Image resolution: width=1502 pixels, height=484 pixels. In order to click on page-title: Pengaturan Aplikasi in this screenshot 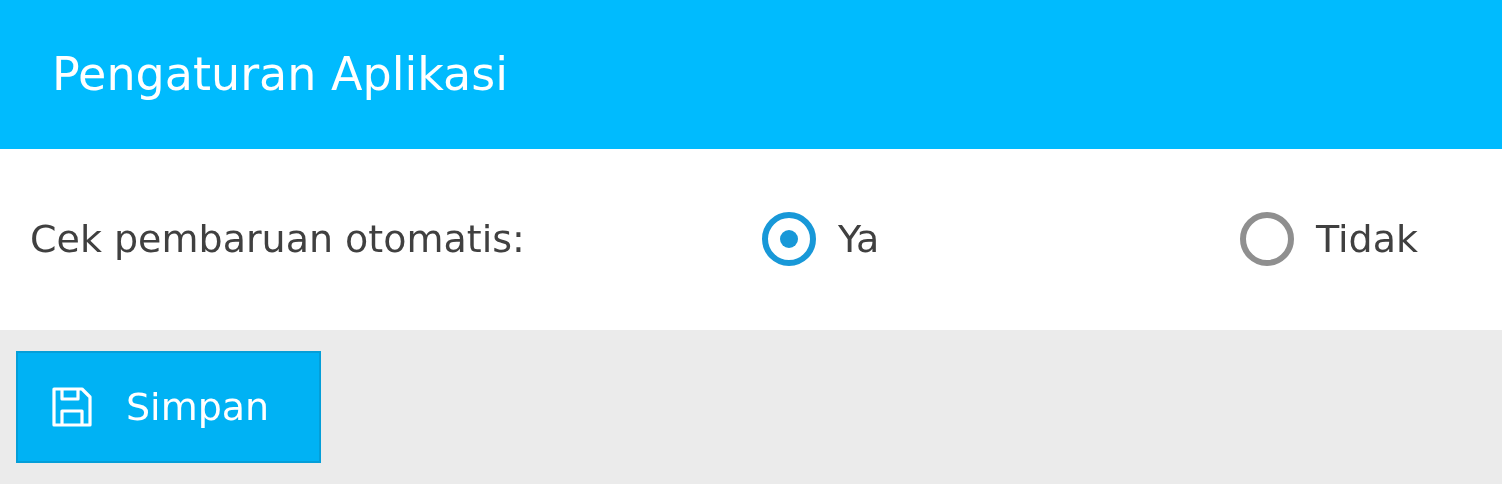, I will do `click(280, 74)`.